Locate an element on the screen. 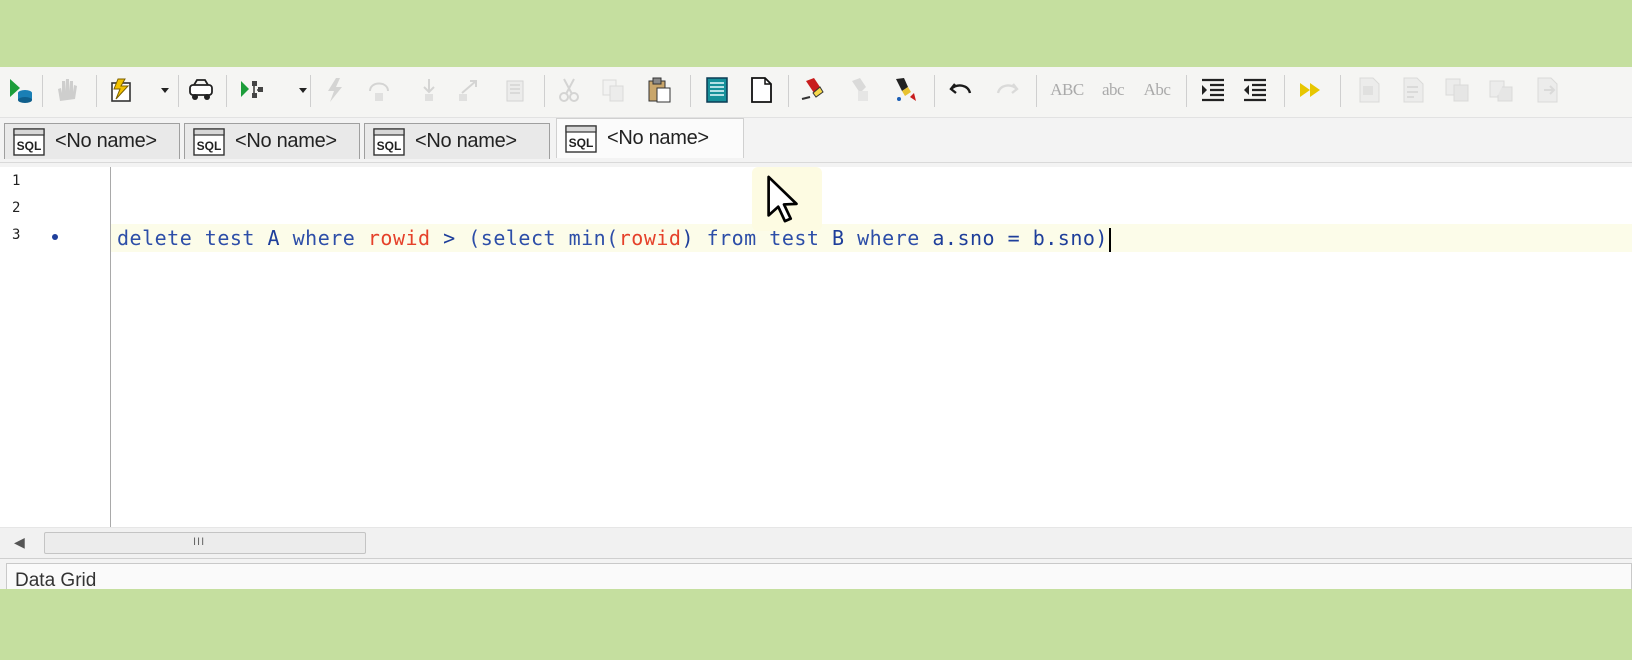 This screenshot has width=1632, height=660. code-token: rowid is located at coordinates (650, 238).